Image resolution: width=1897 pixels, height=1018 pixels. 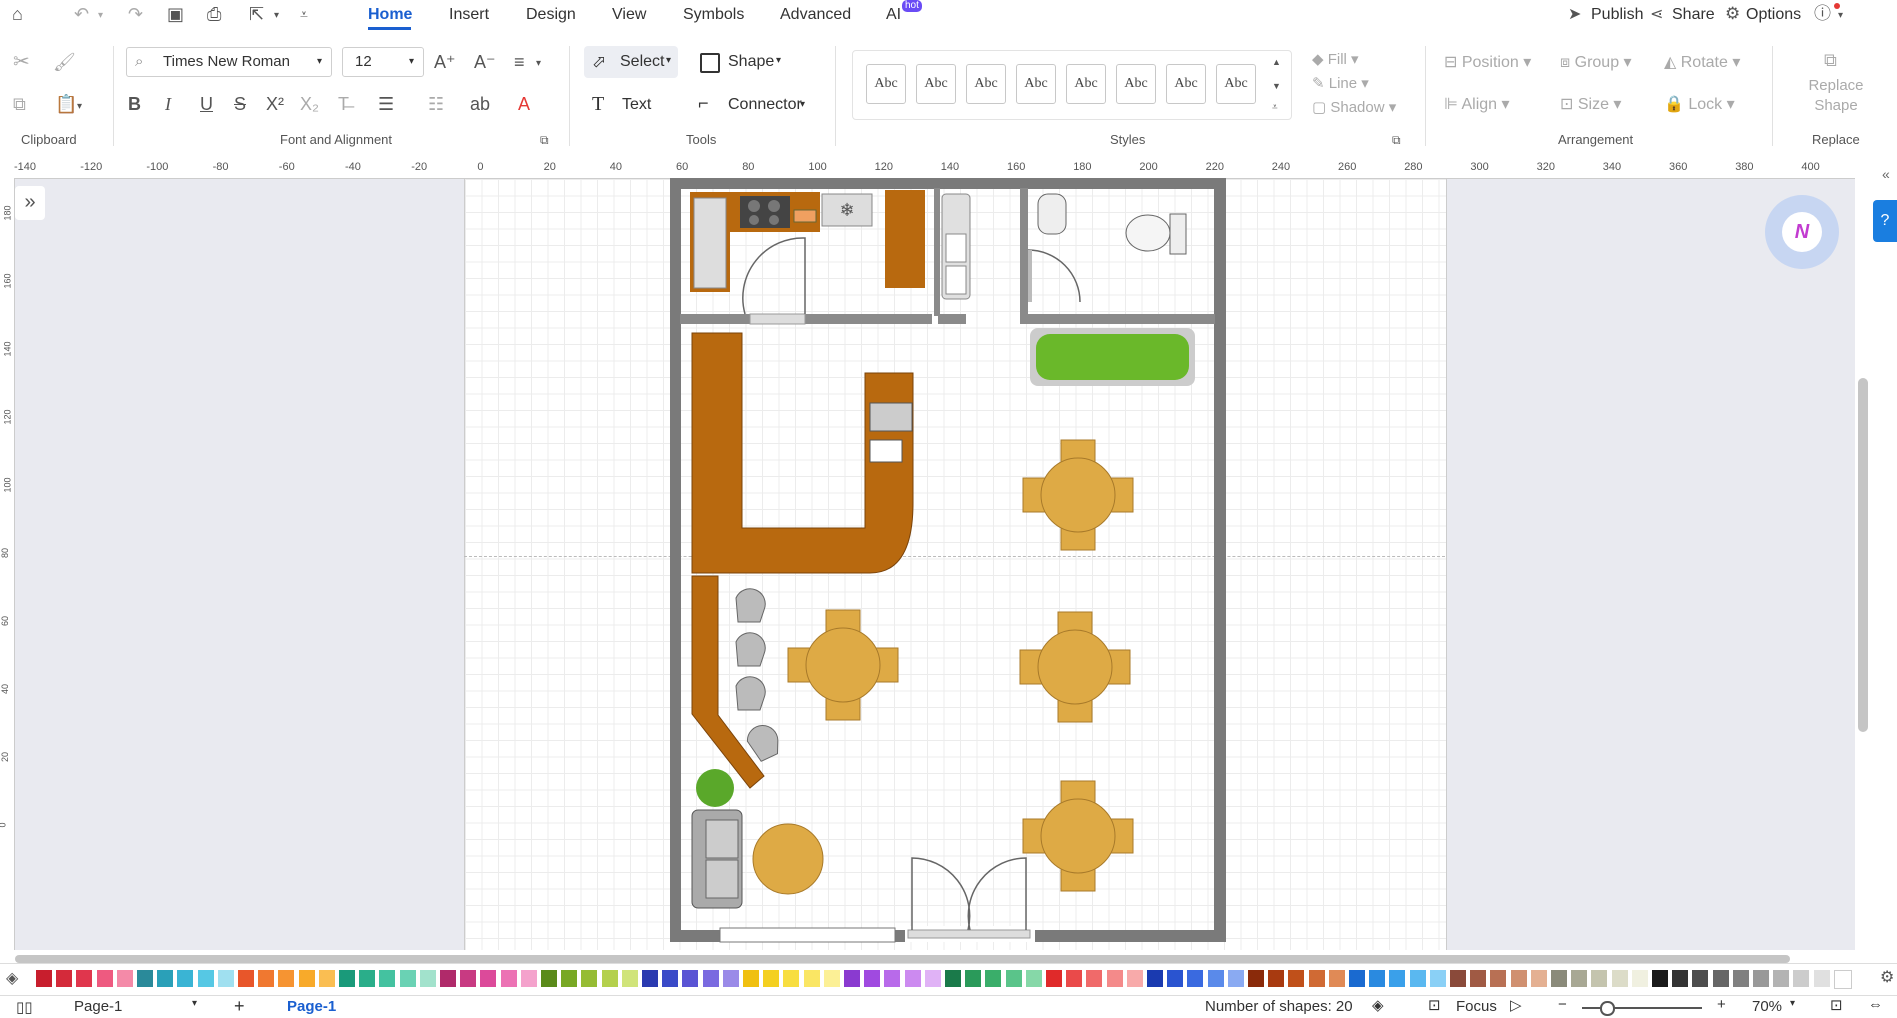 What do you see at coordinates (81, 14) in the screenshot?
I see `undo-icon: ↶` at bounding box center [81, 14].